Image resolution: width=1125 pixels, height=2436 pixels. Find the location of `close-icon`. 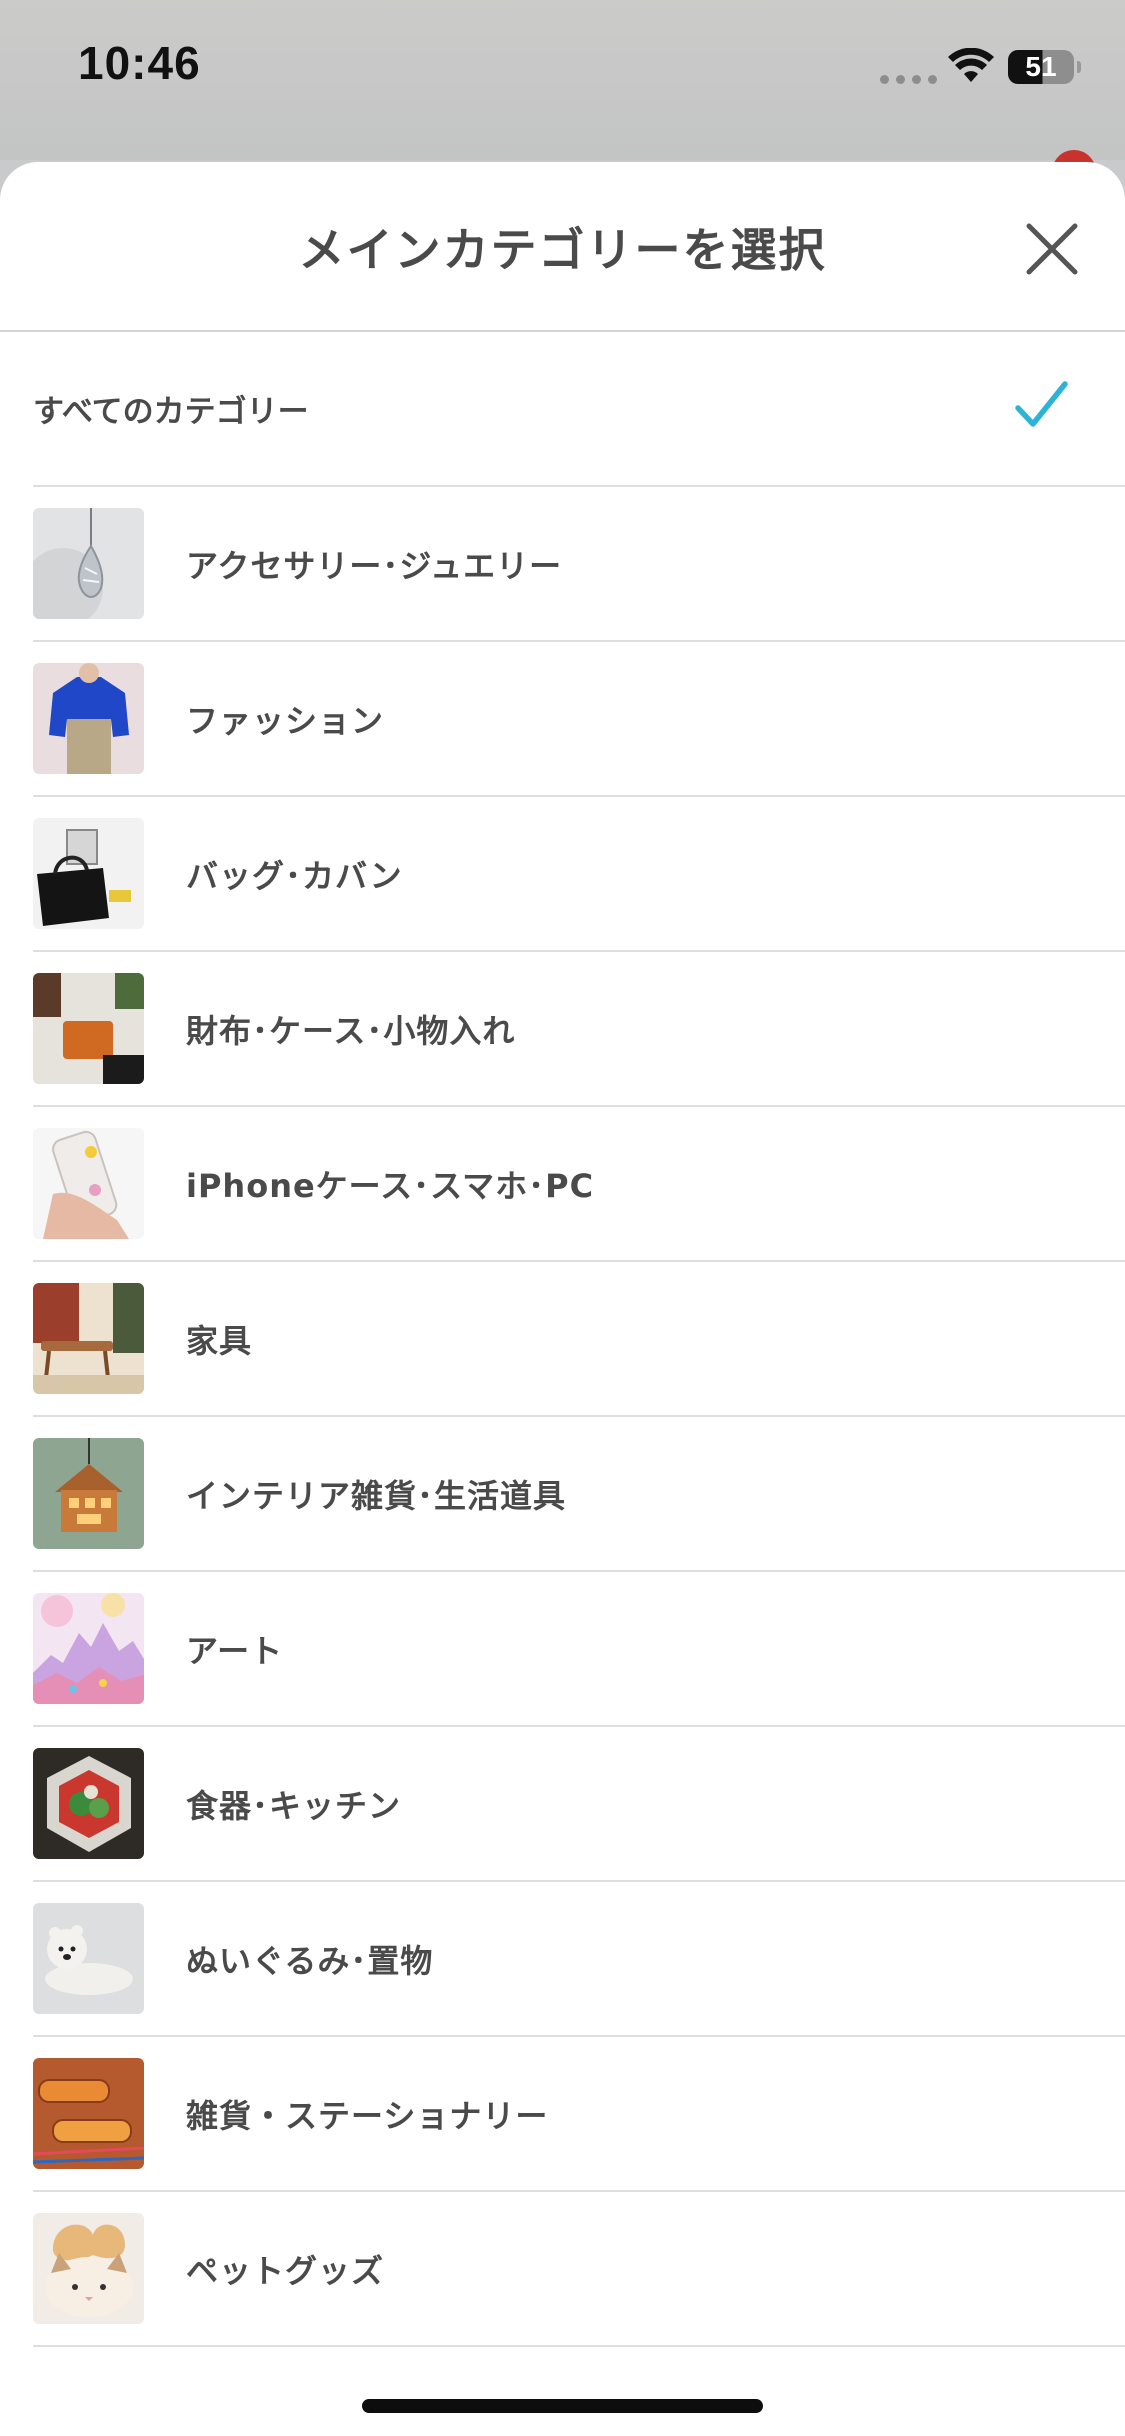

close-icon is located at coordinates (1052, 249).